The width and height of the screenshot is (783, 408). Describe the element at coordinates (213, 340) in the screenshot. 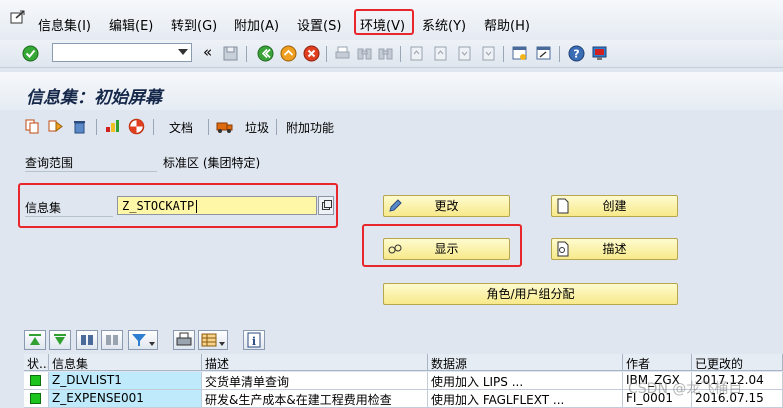

I see `layout-icon` at that location.